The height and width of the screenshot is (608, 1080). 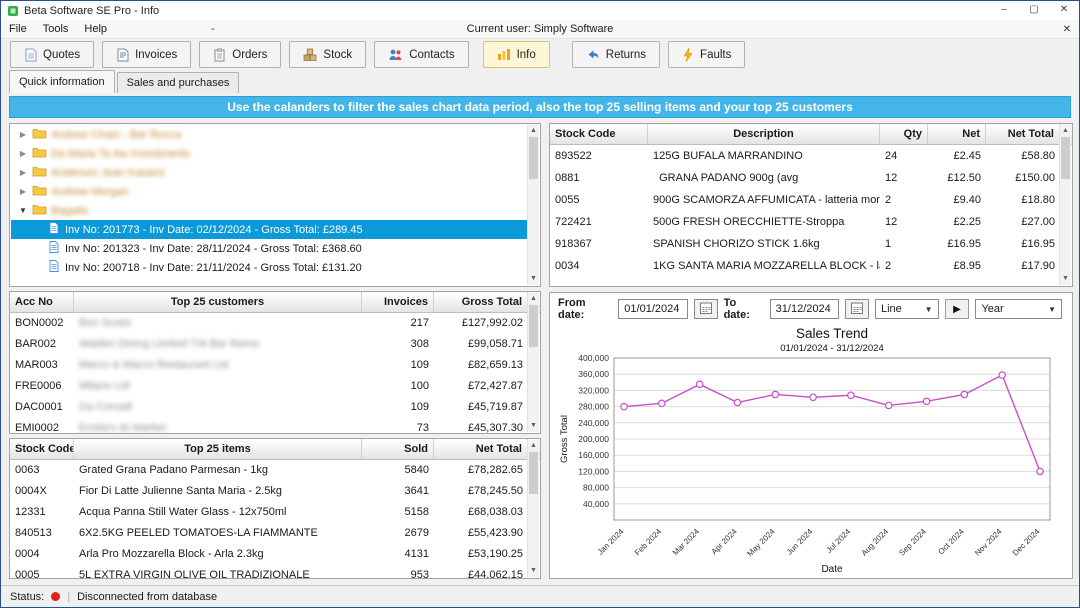 What do you see at coordinates (888, 200) in the screenshot?
I see `table-cell: 2` at bounding box center [888, 200].